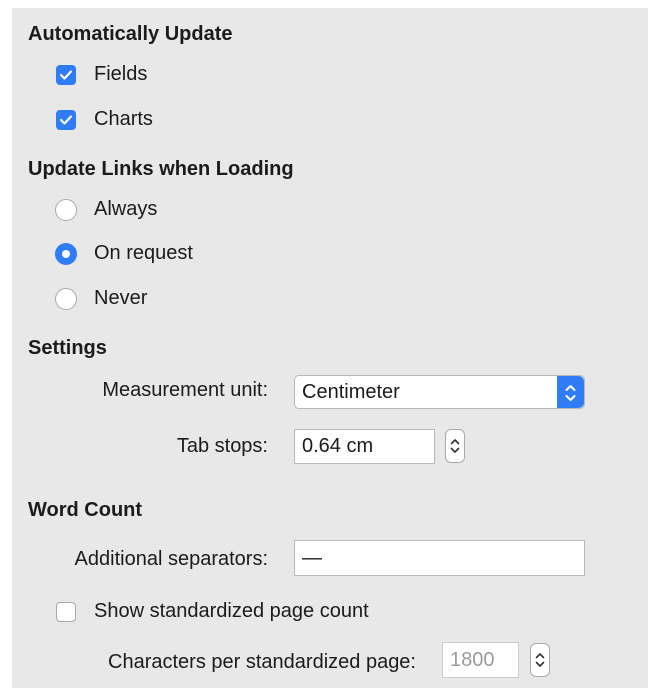 This screenshot has width=648, height=688. What do you see at coordinates (66, 299) in the screenshot?
I see `radio-never` at bounding box center [66, 299].